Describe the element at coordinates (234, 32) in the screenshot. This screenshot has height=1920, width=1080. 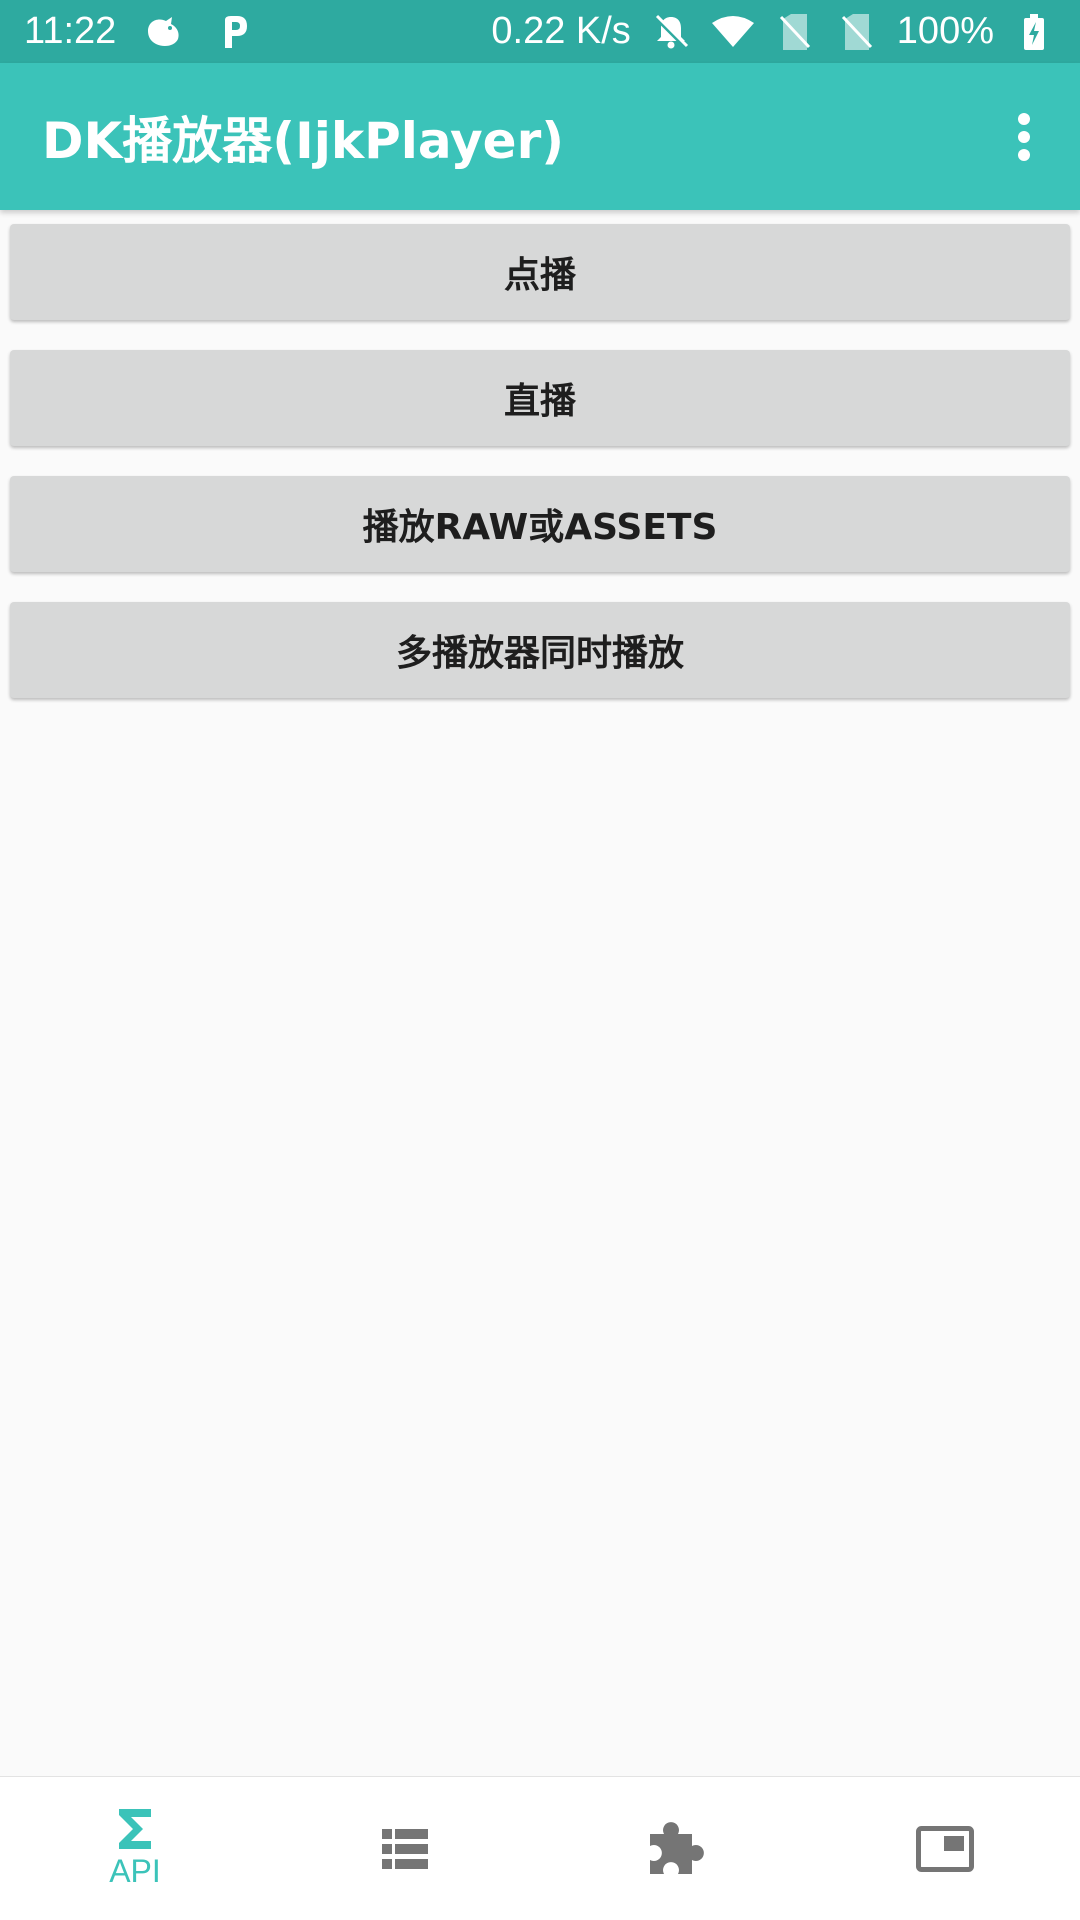
I see `p-icon` at that location.